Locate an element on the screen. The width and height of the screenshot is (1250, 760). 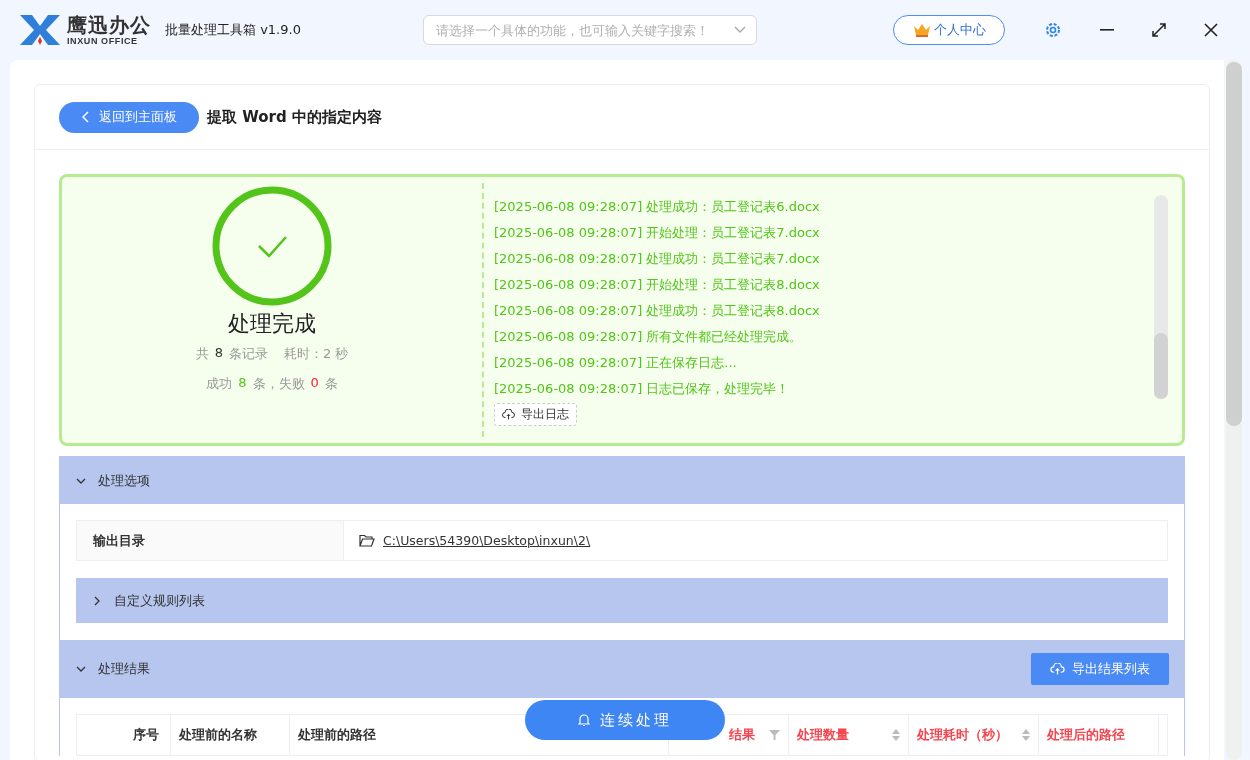
app-title: 批量处理工具箱 v1.9.0 is located at coordinates (233, 30).